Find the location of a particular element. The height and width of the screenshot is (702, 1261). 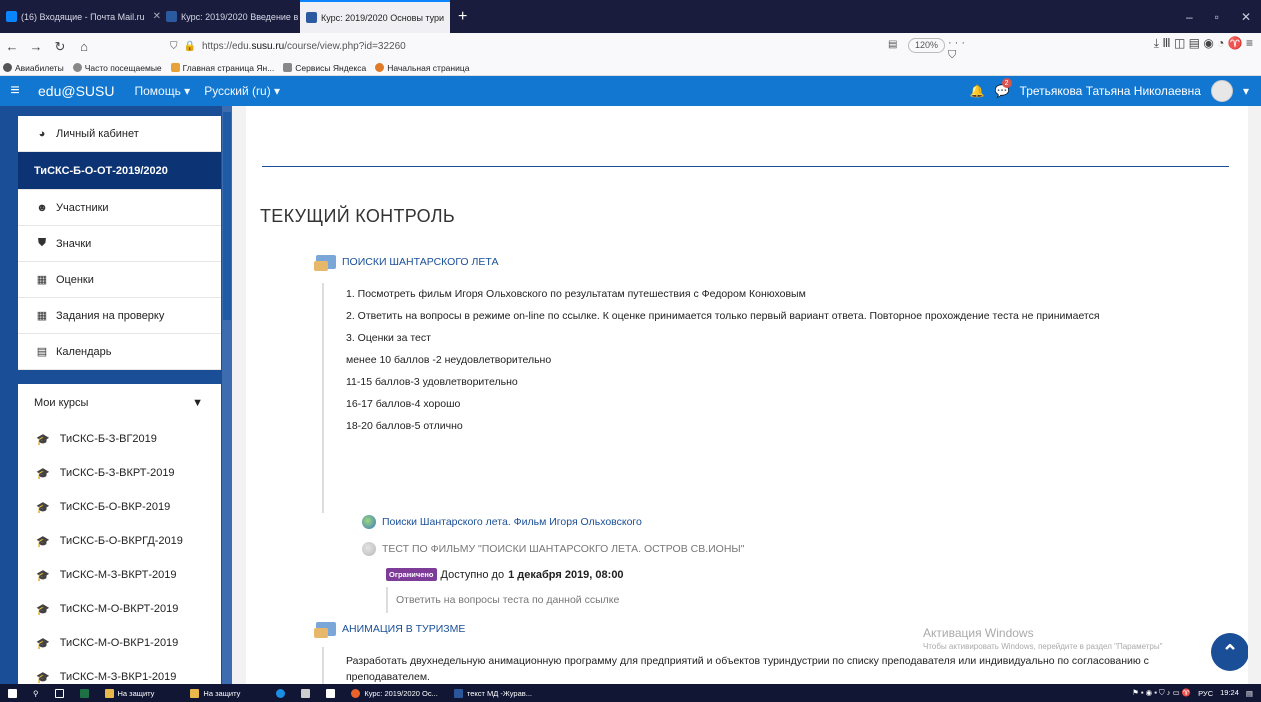

firefox-icon is located at coordinates (356, 693).